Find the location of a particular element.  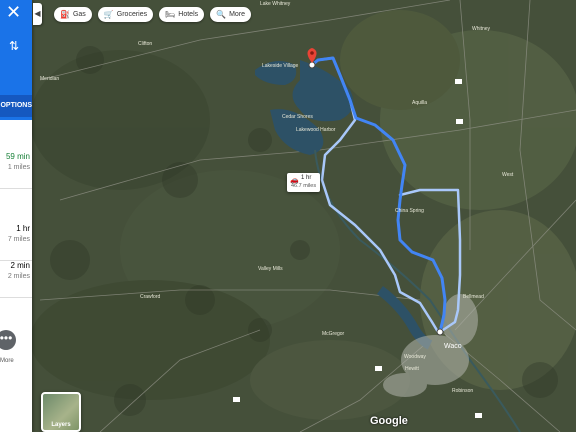

search-icon: 🔍 is located at coordinates (221, 14).